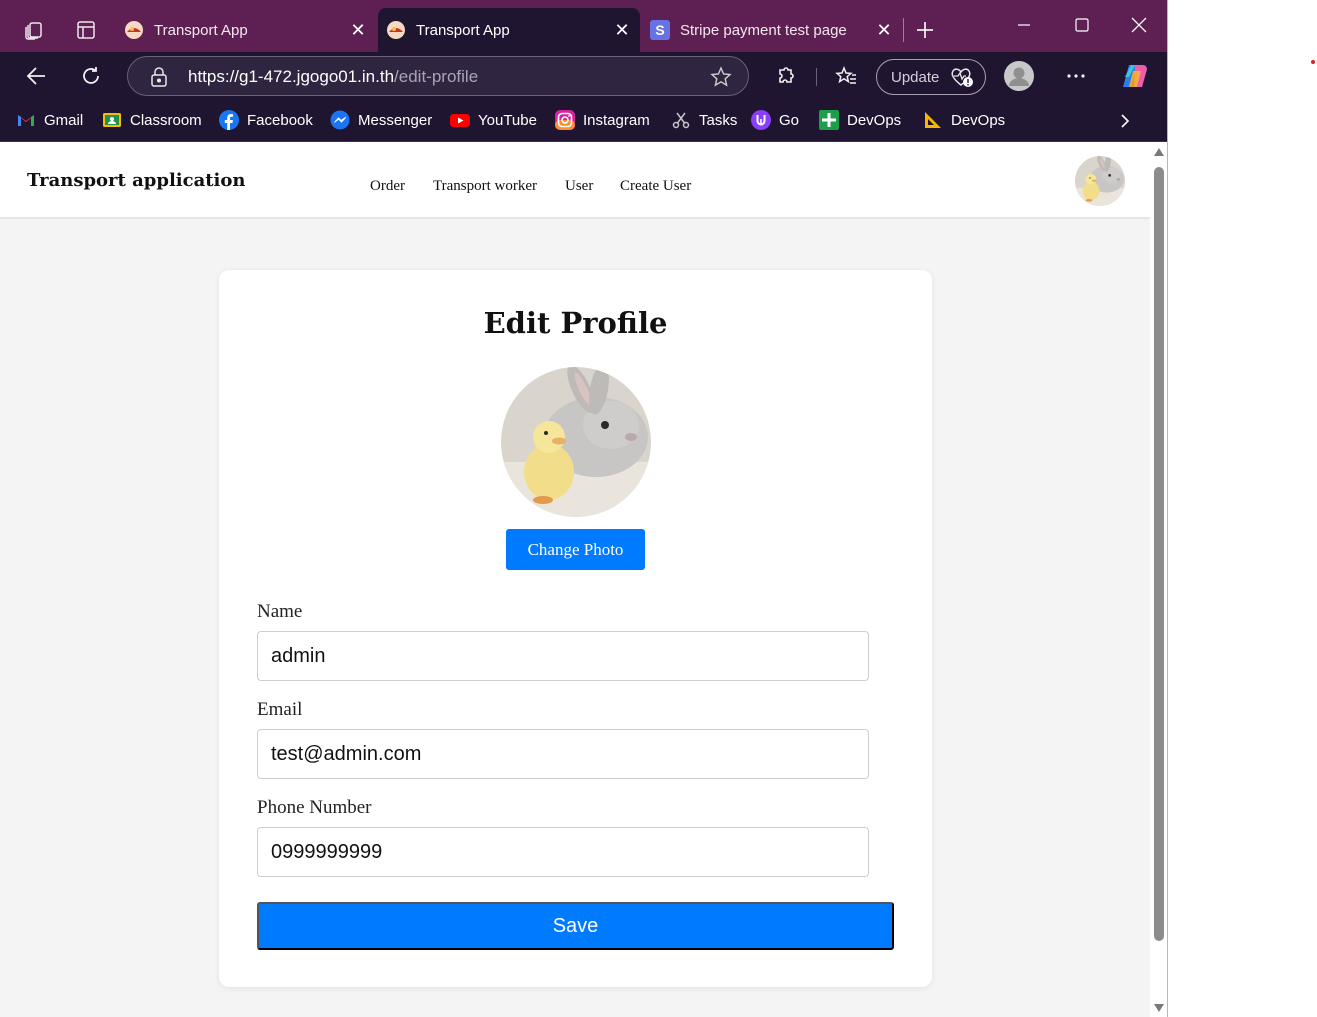  I want to click on devops-ruler-icon, so click(933, 120).